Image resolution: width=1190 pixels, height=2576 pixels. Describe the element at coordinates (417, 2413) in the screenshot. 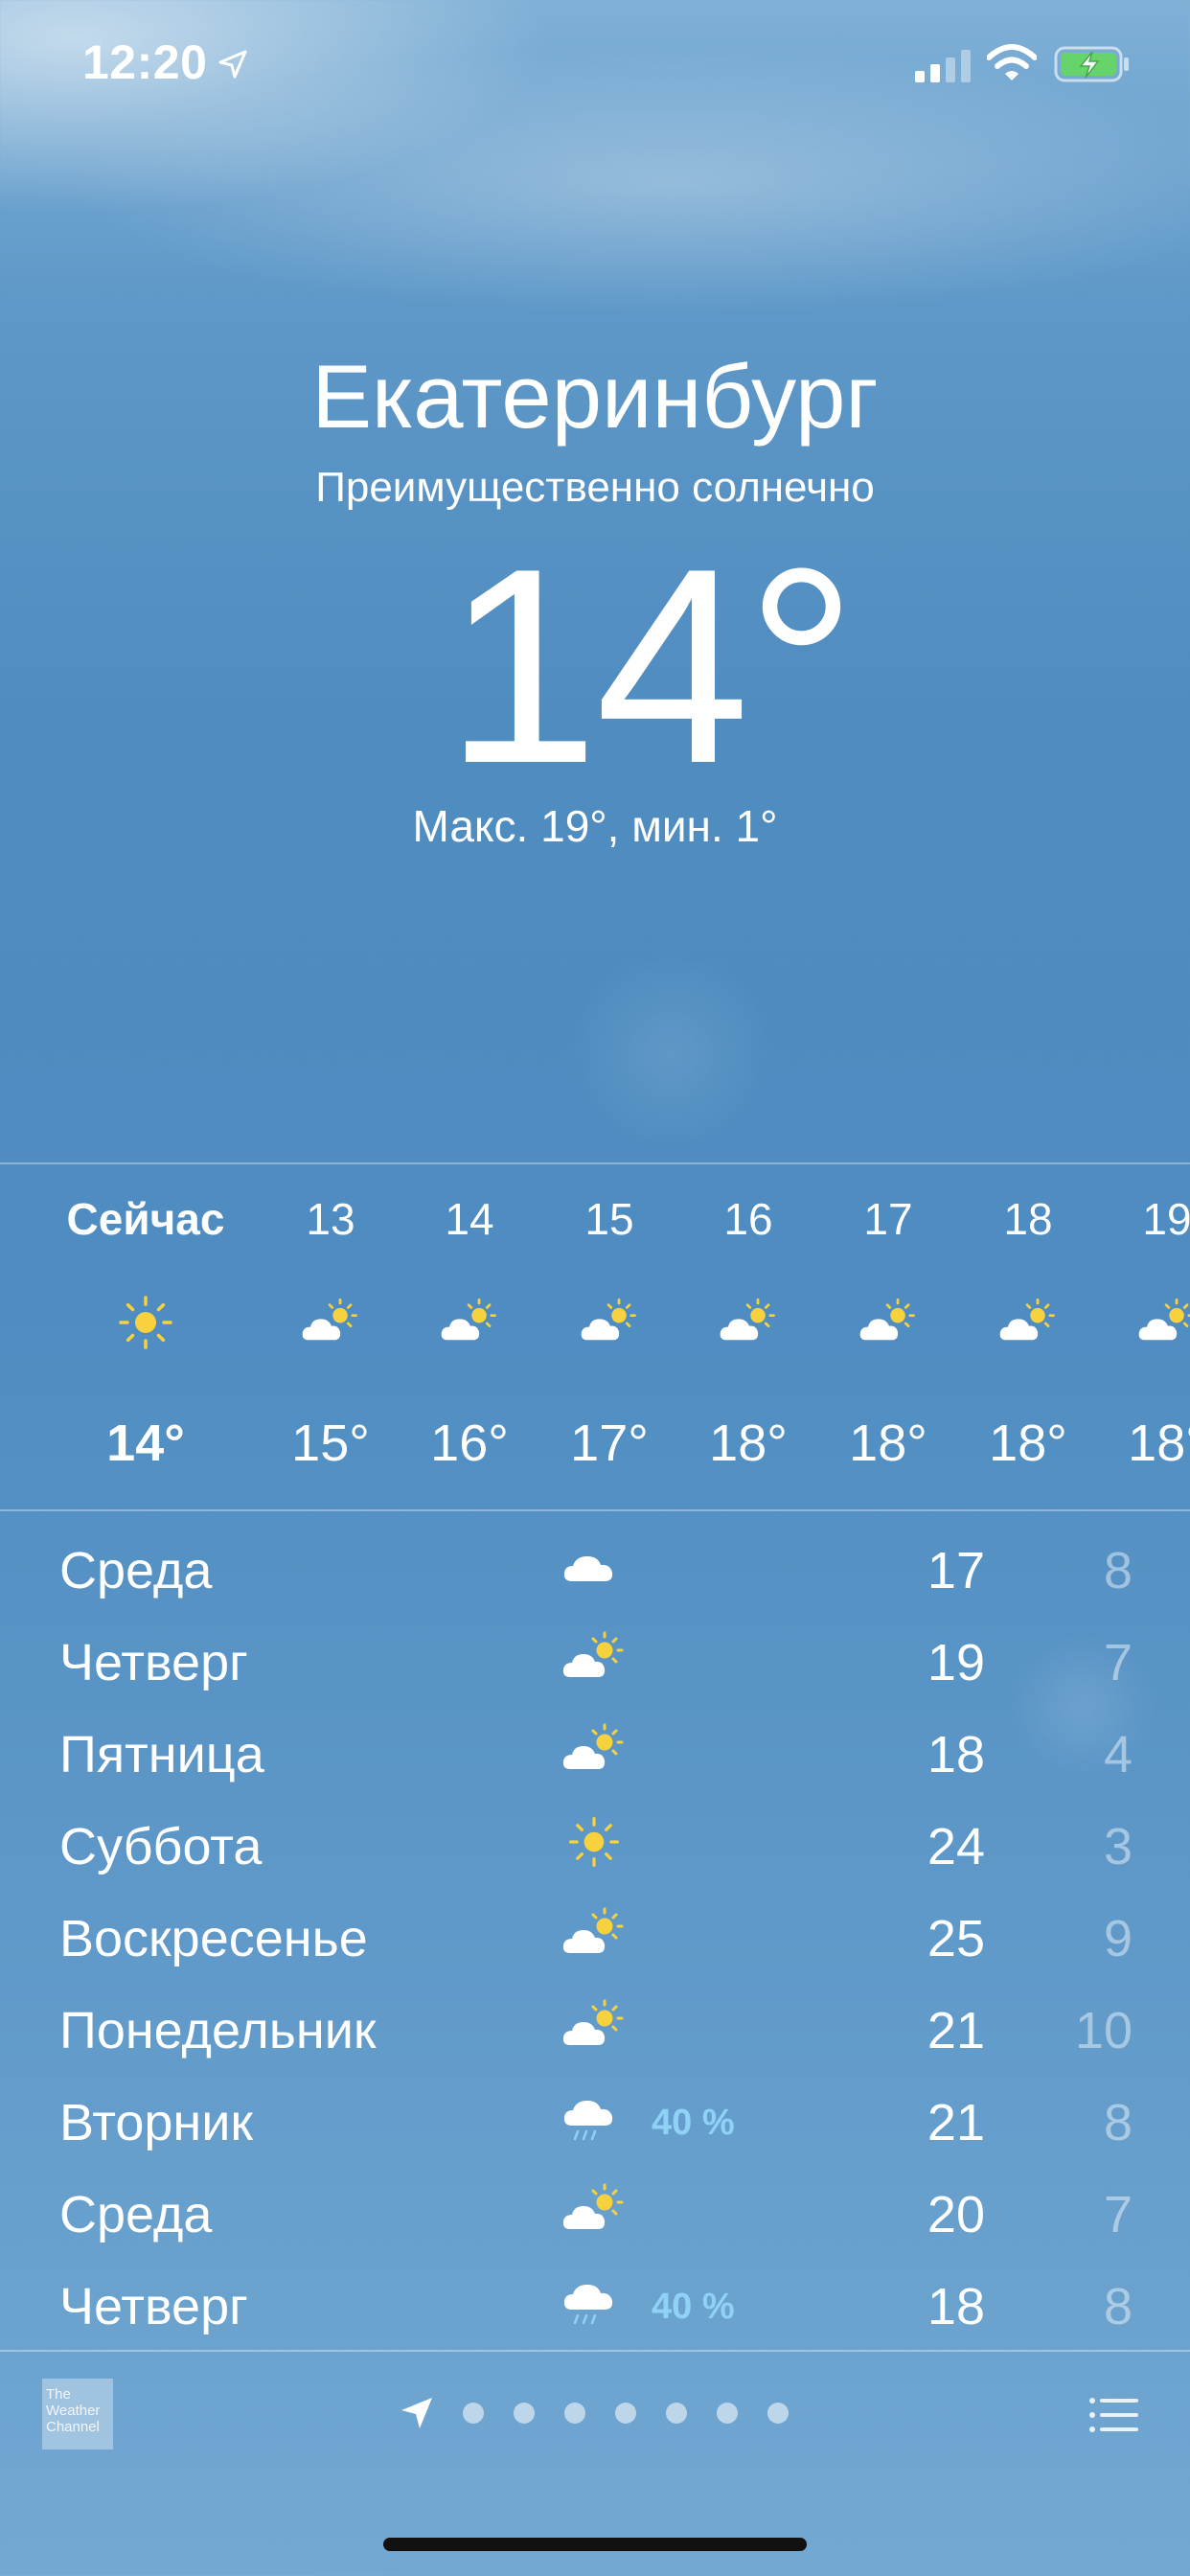

I see `current-location-icon` at that location.